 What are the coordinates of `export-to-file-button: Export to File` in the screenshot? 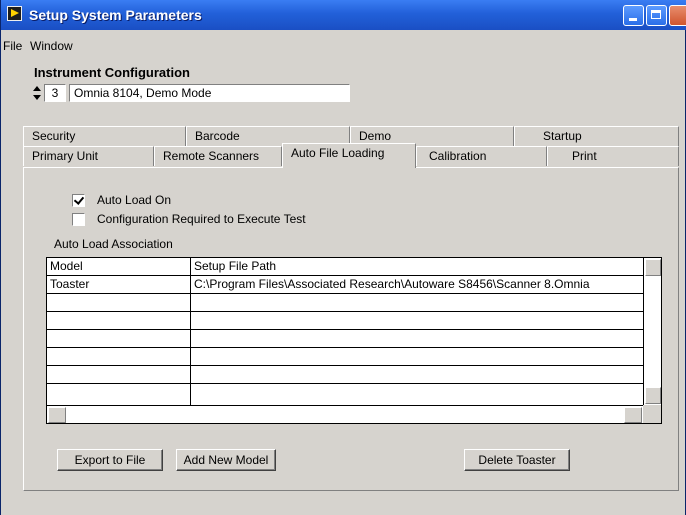 It's located at (110, 460).